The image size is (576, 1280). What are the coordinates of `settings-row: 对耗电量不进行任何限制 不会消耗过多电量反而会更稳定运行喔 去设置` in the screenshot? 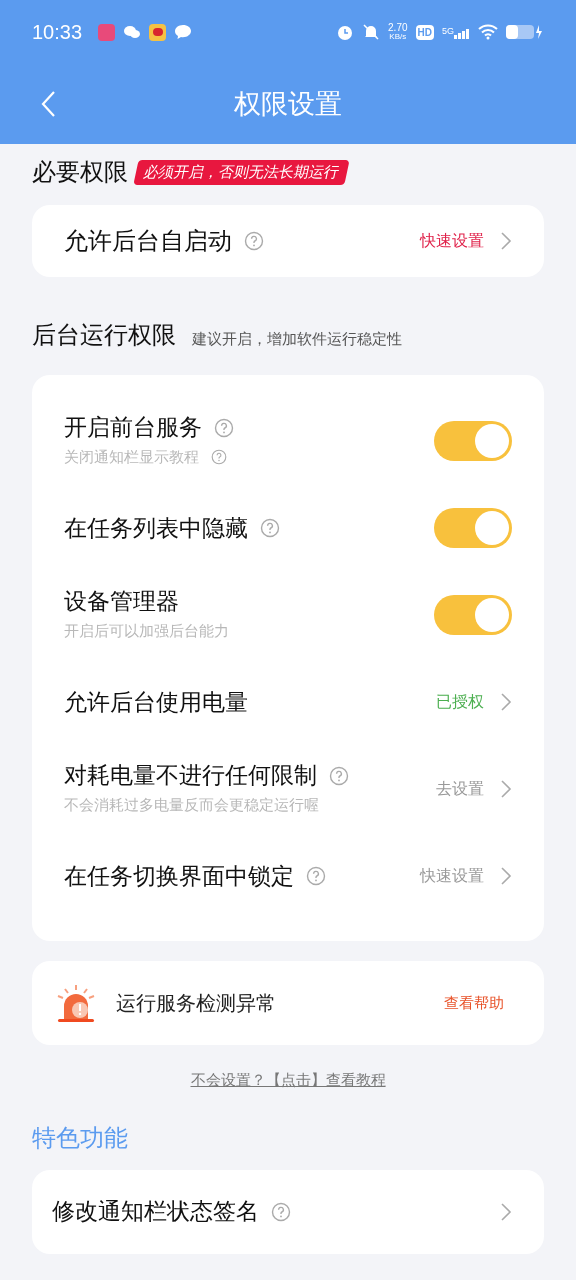 It's located at (288, 789).